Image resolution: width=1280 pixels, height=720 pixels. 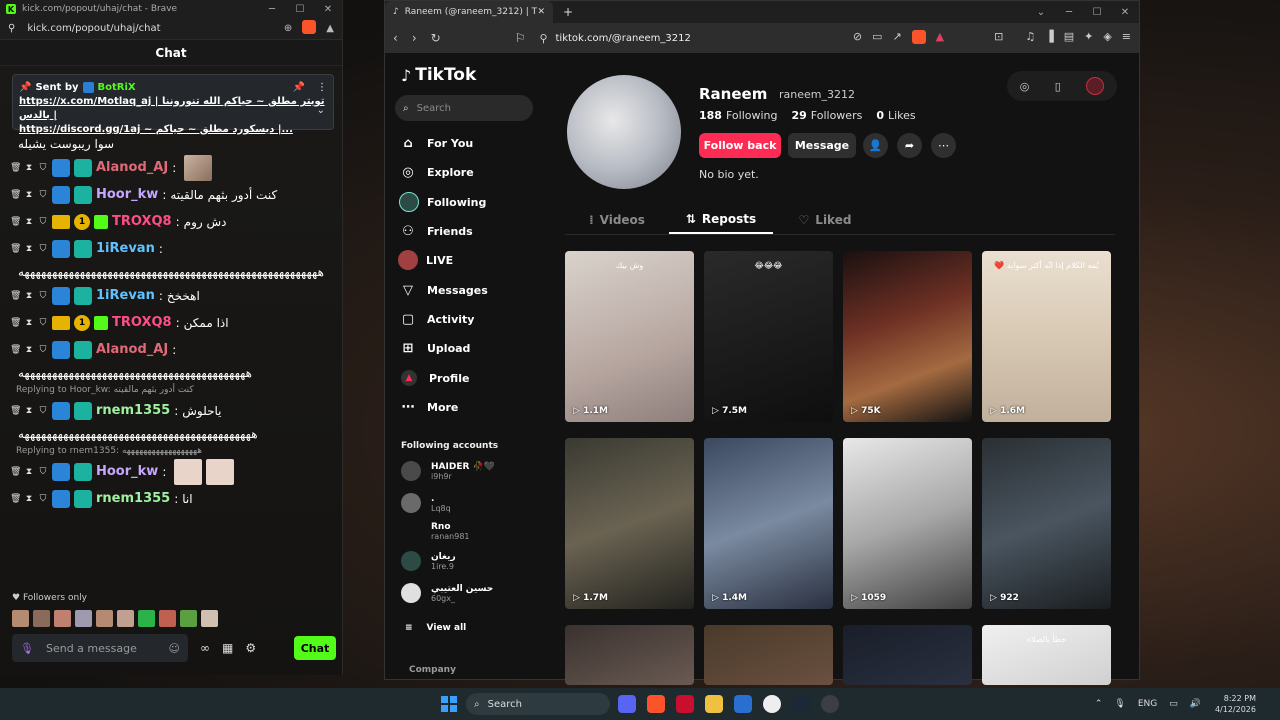 What do you see at coordinates (205, 648) in the screenshot?
I see `kicks-icon: ∞` at bounding box center [205, 648].